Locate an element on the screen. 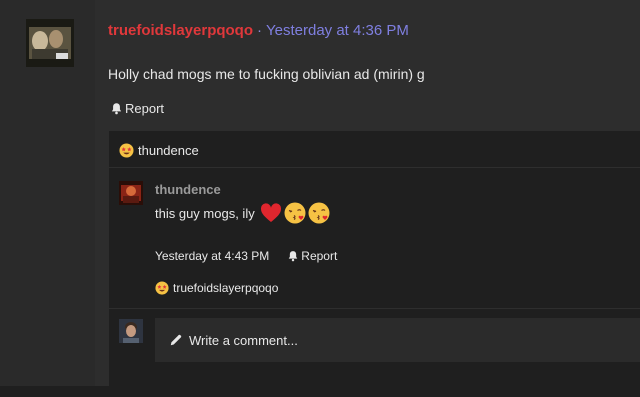 Image resolution: width=640 pixels, height=397 pixels. comment-body: this guy mogs, ily is located at coordinates (242, 213).